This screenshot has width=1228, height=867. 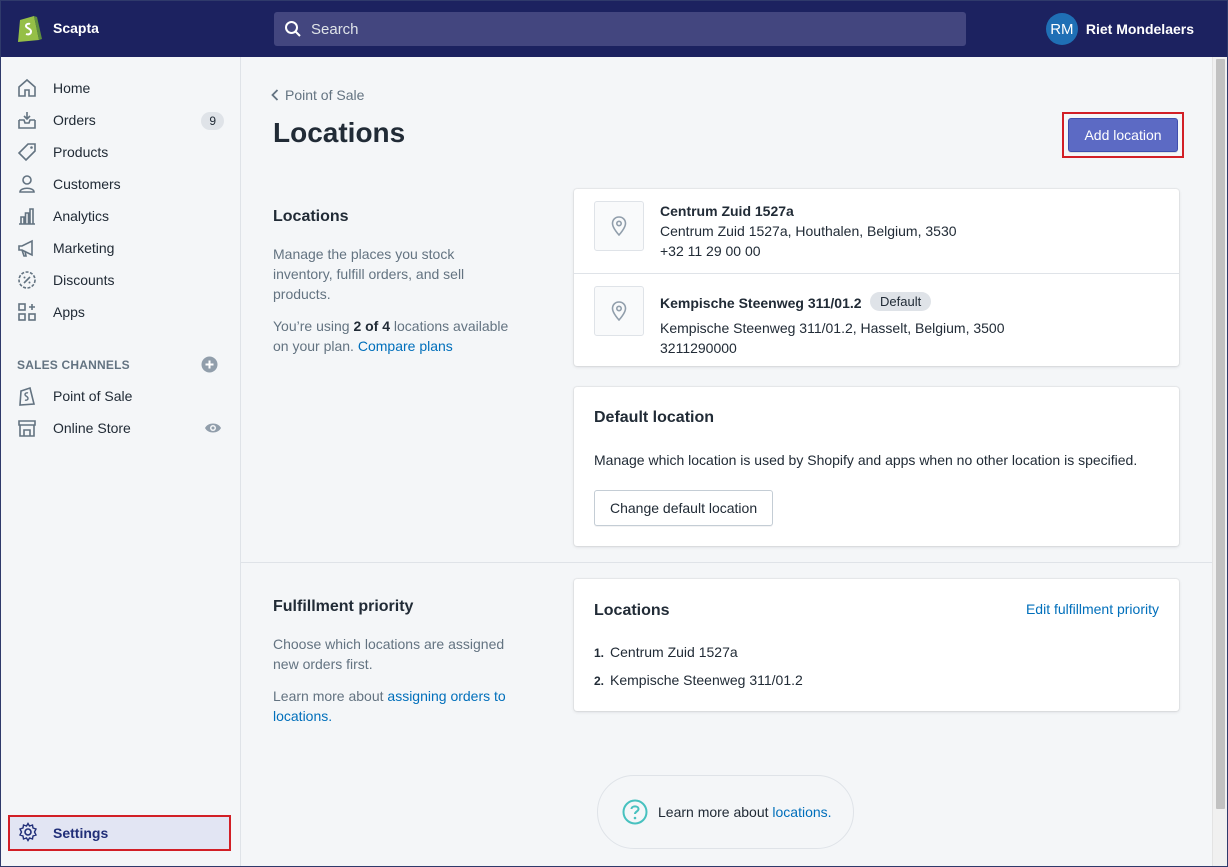 I want to click on customer-icon, so click(x=27, y=184).